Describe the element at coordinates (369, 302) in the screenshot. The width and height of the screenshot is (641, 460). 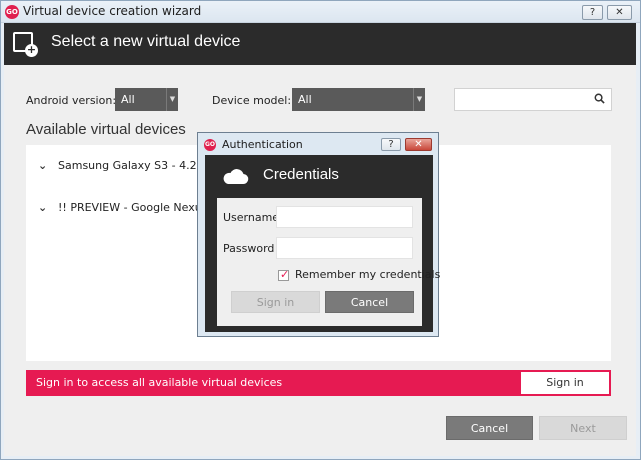
I see `dialog-cancel-button: Cancel` at that location.